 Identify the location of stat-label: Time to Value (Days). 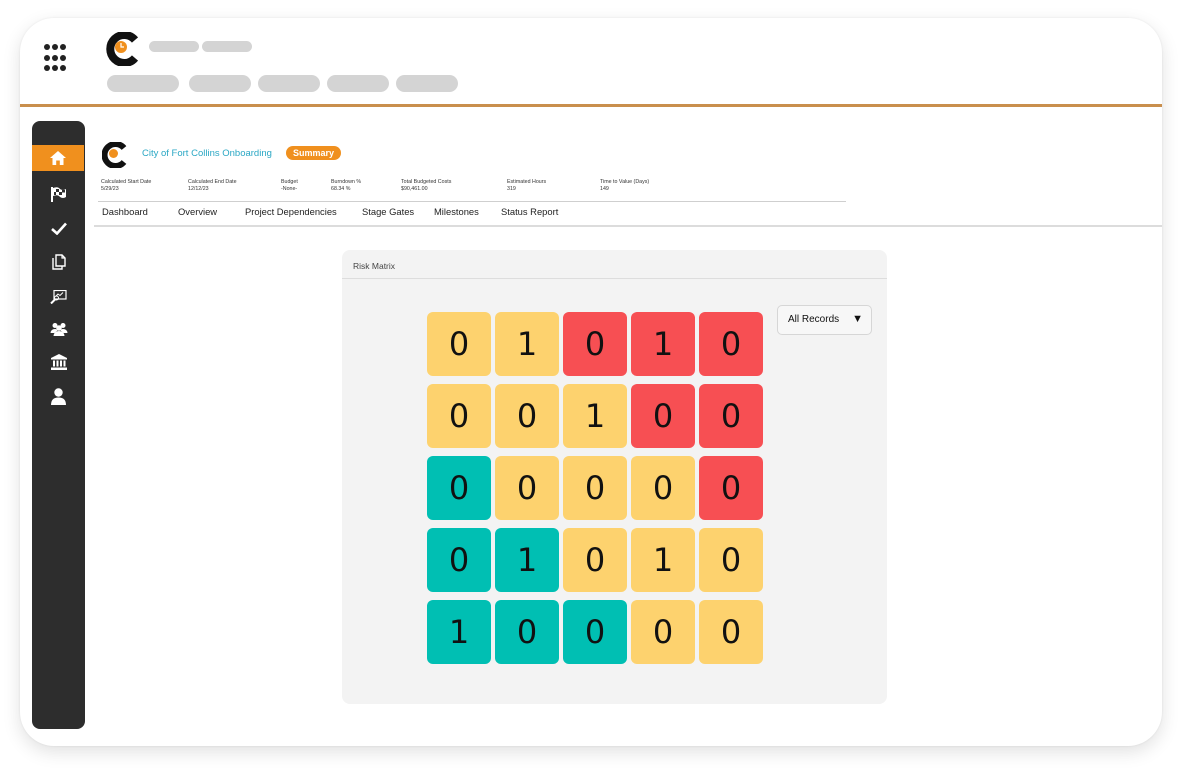
(625, 182).